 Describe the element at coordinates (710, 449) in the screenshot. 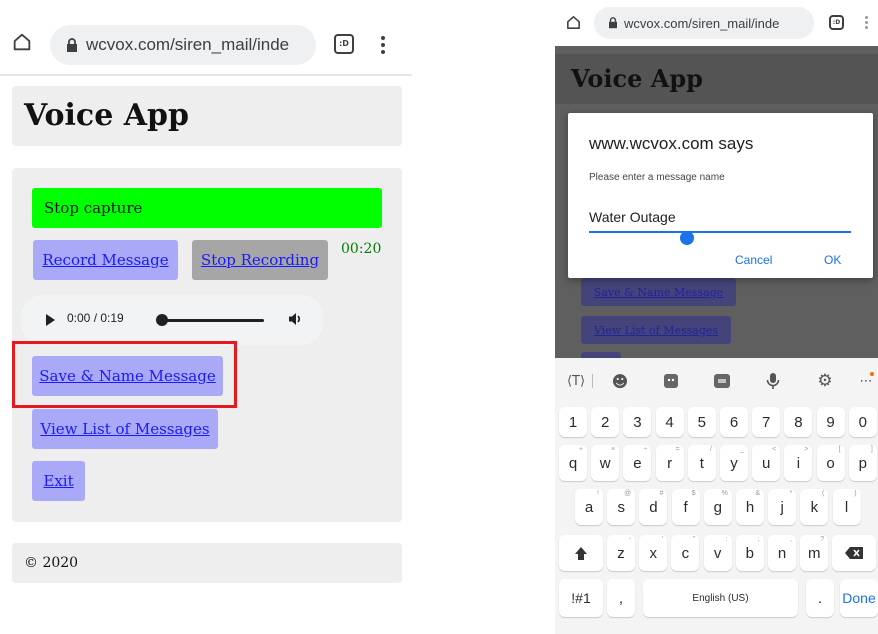

I see `key-alt-label: /` at that location.